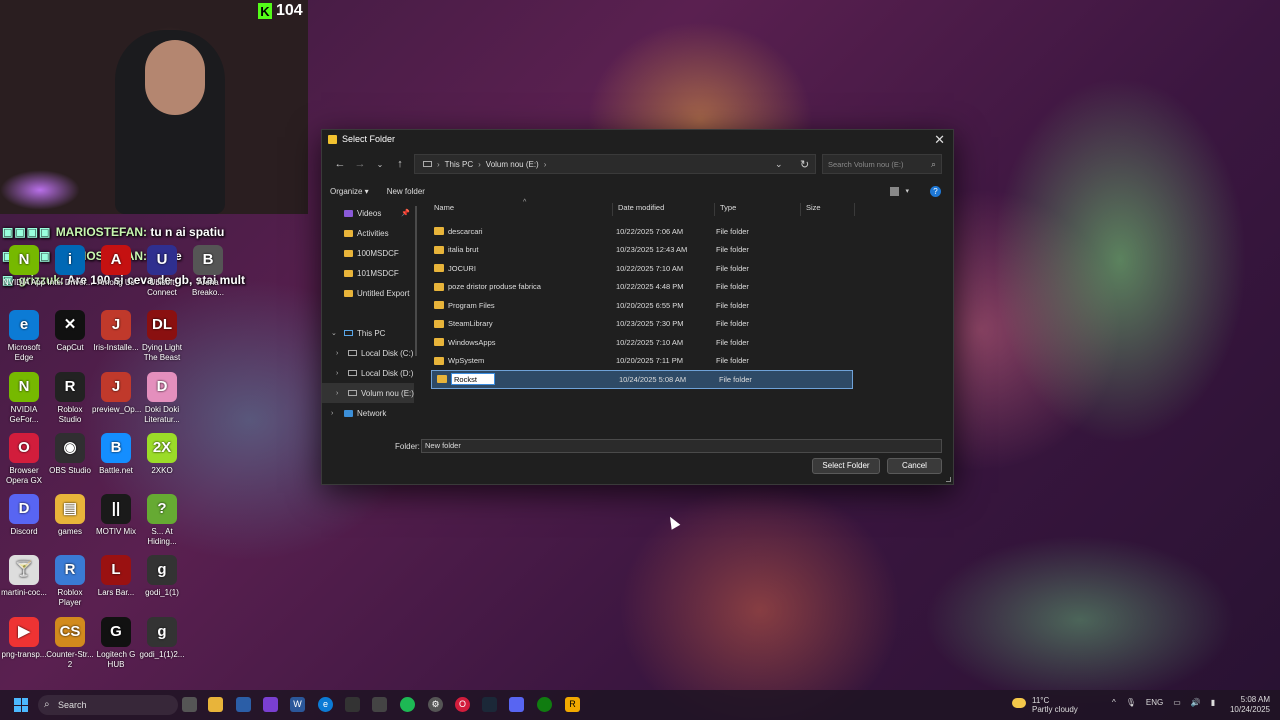 The height and width of the screenshot is (720, 1280). Describe the element at coordinates (162, 576) in the screenshot. I see `desktop-icon: g godi_1(1)` at that location.